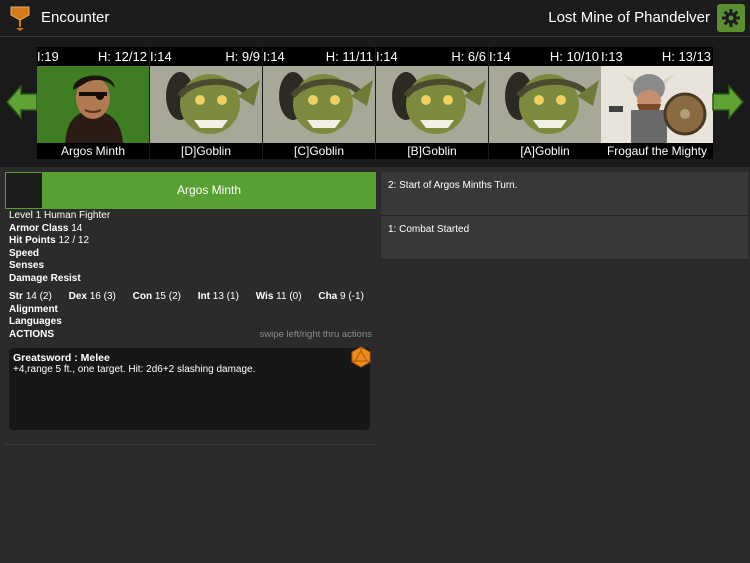 The width and height of the screenshot is (750, 563). I want to click on combatant-name: [C]Goblin, so click(319, 151).